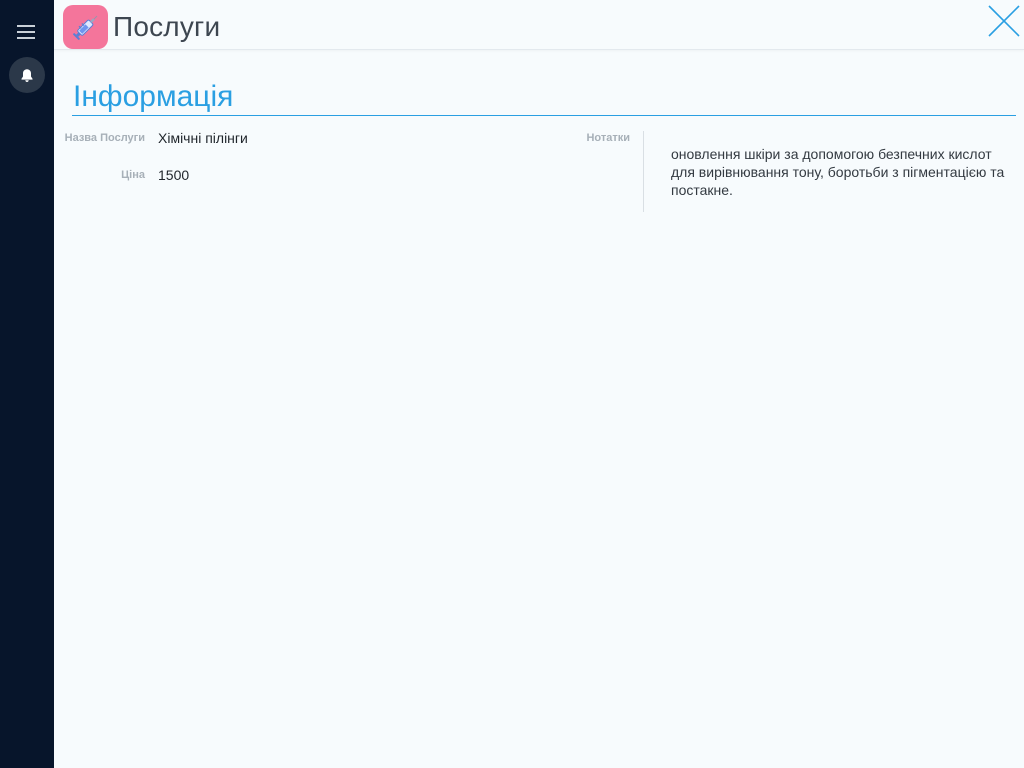 This screenshot has width=1024, height=768. I want to click on bell-icon, so click(27, 75).